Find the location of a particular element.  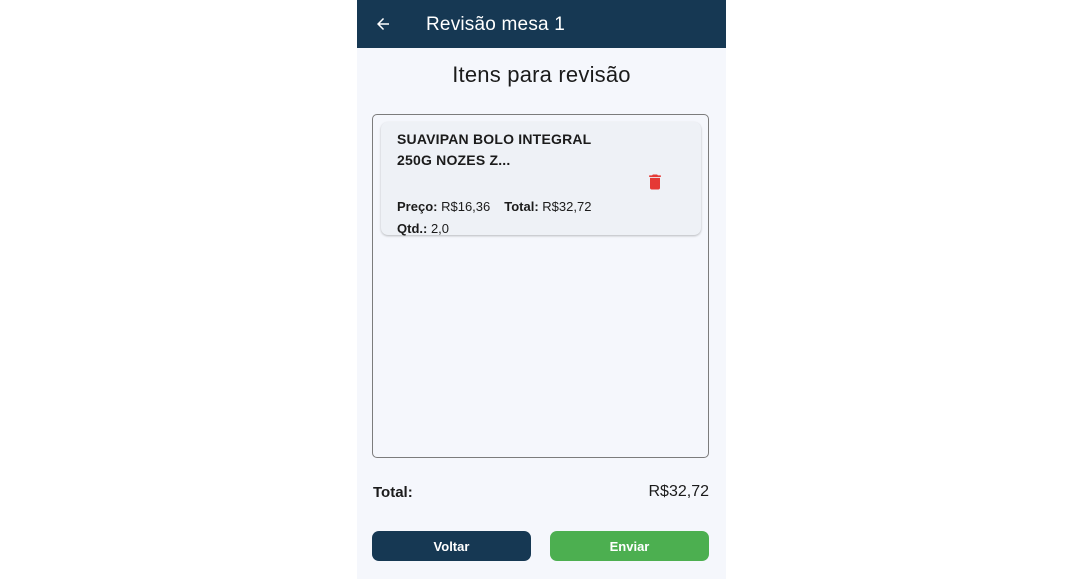

app-bar: Revisão mesa 1 is located at coordinates (541, 24).